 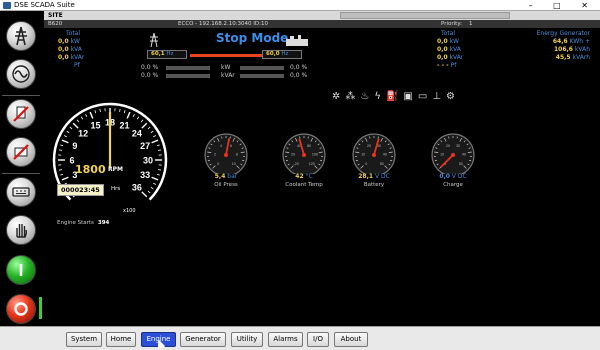 I want to click on gauge-tick-label: 8, so click(x=237, y=154).